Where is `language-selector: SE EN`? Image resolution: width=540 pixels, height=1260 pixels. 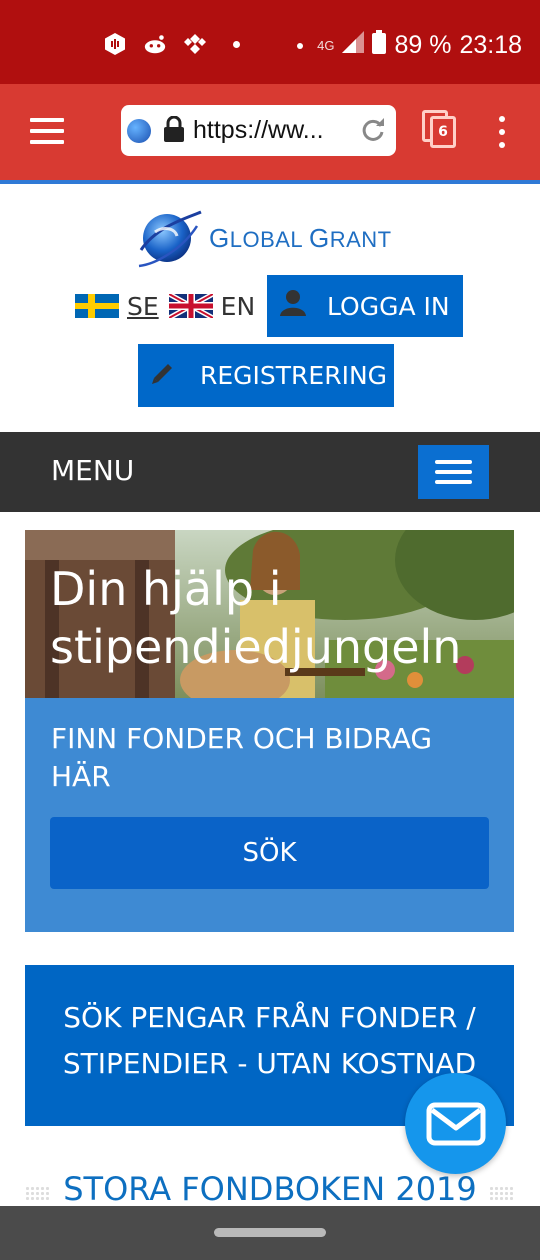
language-selector: SE EN is located at coordinates (170, 306).